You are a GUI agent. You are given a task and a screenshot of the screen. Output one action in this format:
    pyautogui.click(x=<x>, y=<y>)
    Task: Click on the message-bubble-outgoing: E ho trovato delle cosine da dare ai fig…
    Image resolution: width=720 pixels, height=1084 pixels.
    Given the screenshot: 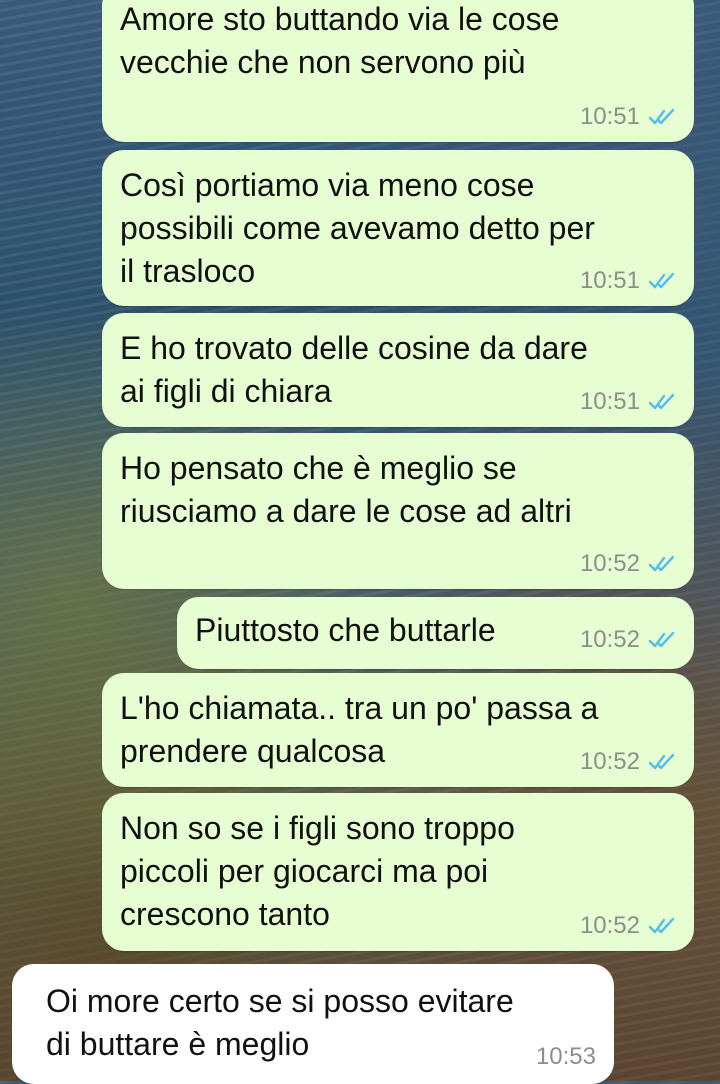 What is the action you would take?
    pyautogui.click(x=398, y=370)
    